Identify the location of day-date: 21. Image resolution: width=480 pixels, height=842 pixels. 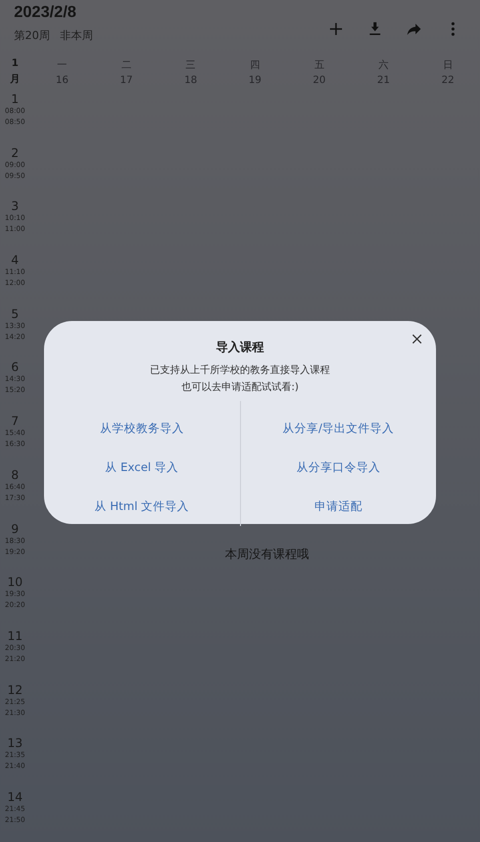
(383, 80).